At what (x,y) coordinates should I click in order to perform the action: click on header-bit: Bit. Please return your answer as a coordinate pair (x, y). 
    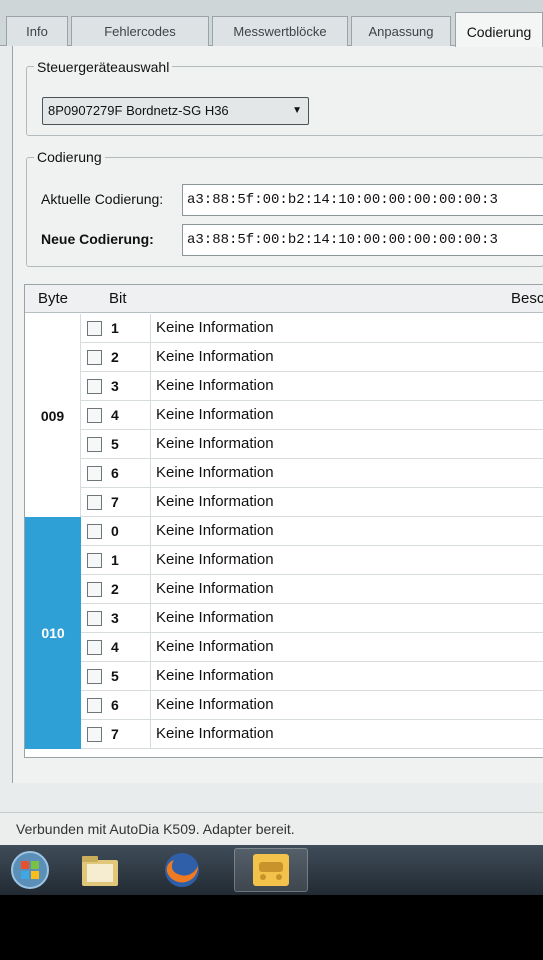
    Looking at the image, I should click on (118, 298).